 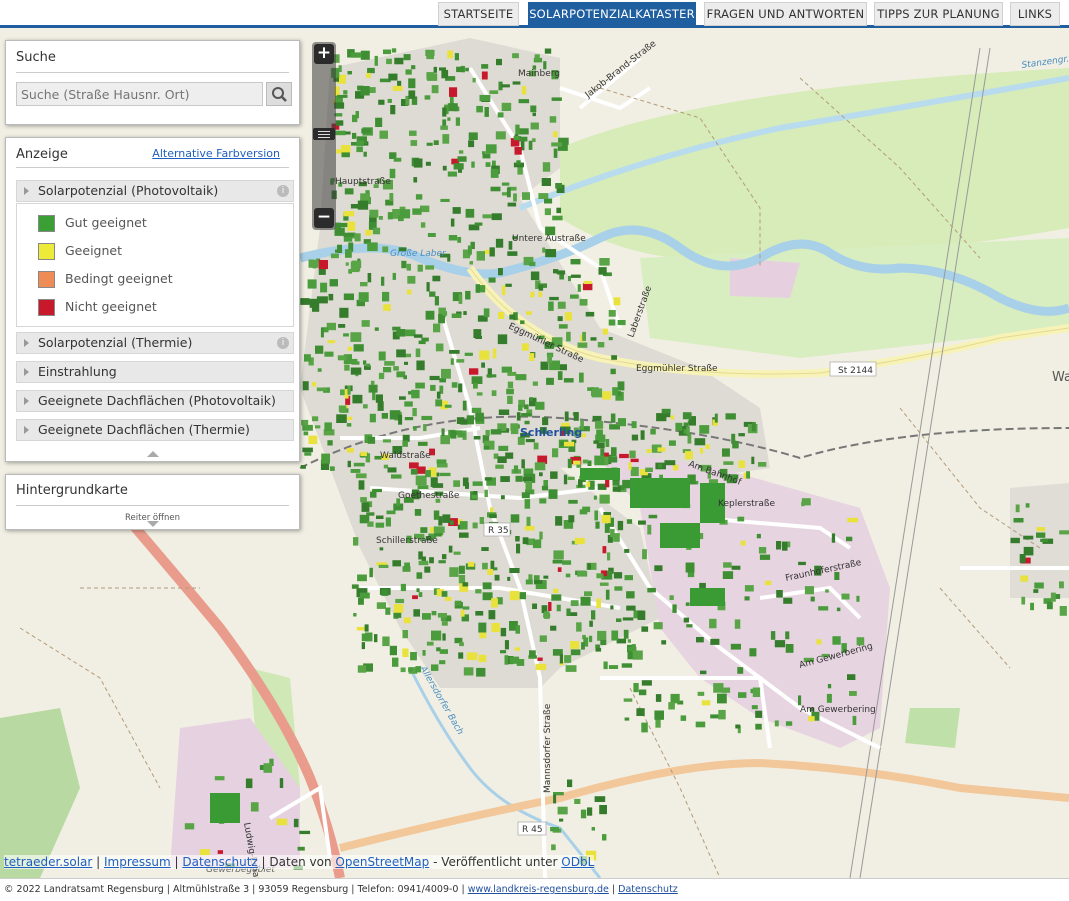 What do you see at coordinates (26, 372) in the screenshot?
I see `expand-triangle-icon` at bounding box center [26, 372].